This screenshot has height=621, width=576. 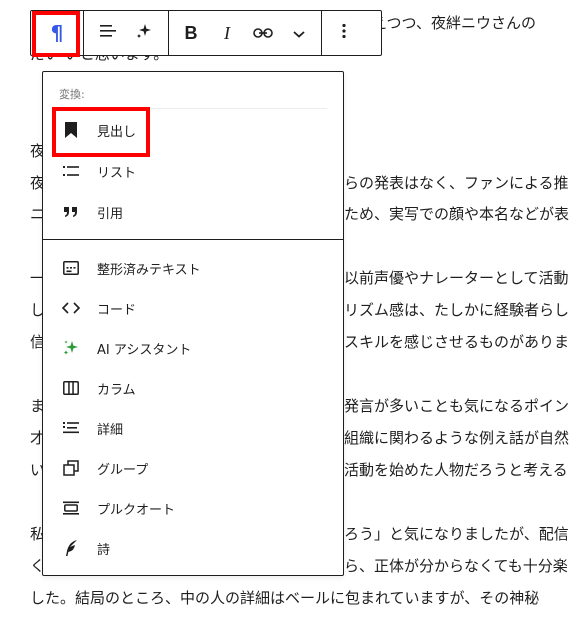 What do you see at coordinates (284, 598) in the screenshot?
I see `paragraph-text: した。結局のところ、中の人の詳細はベールに包まれていますが、その神秘` at bounding box center [284, 598].